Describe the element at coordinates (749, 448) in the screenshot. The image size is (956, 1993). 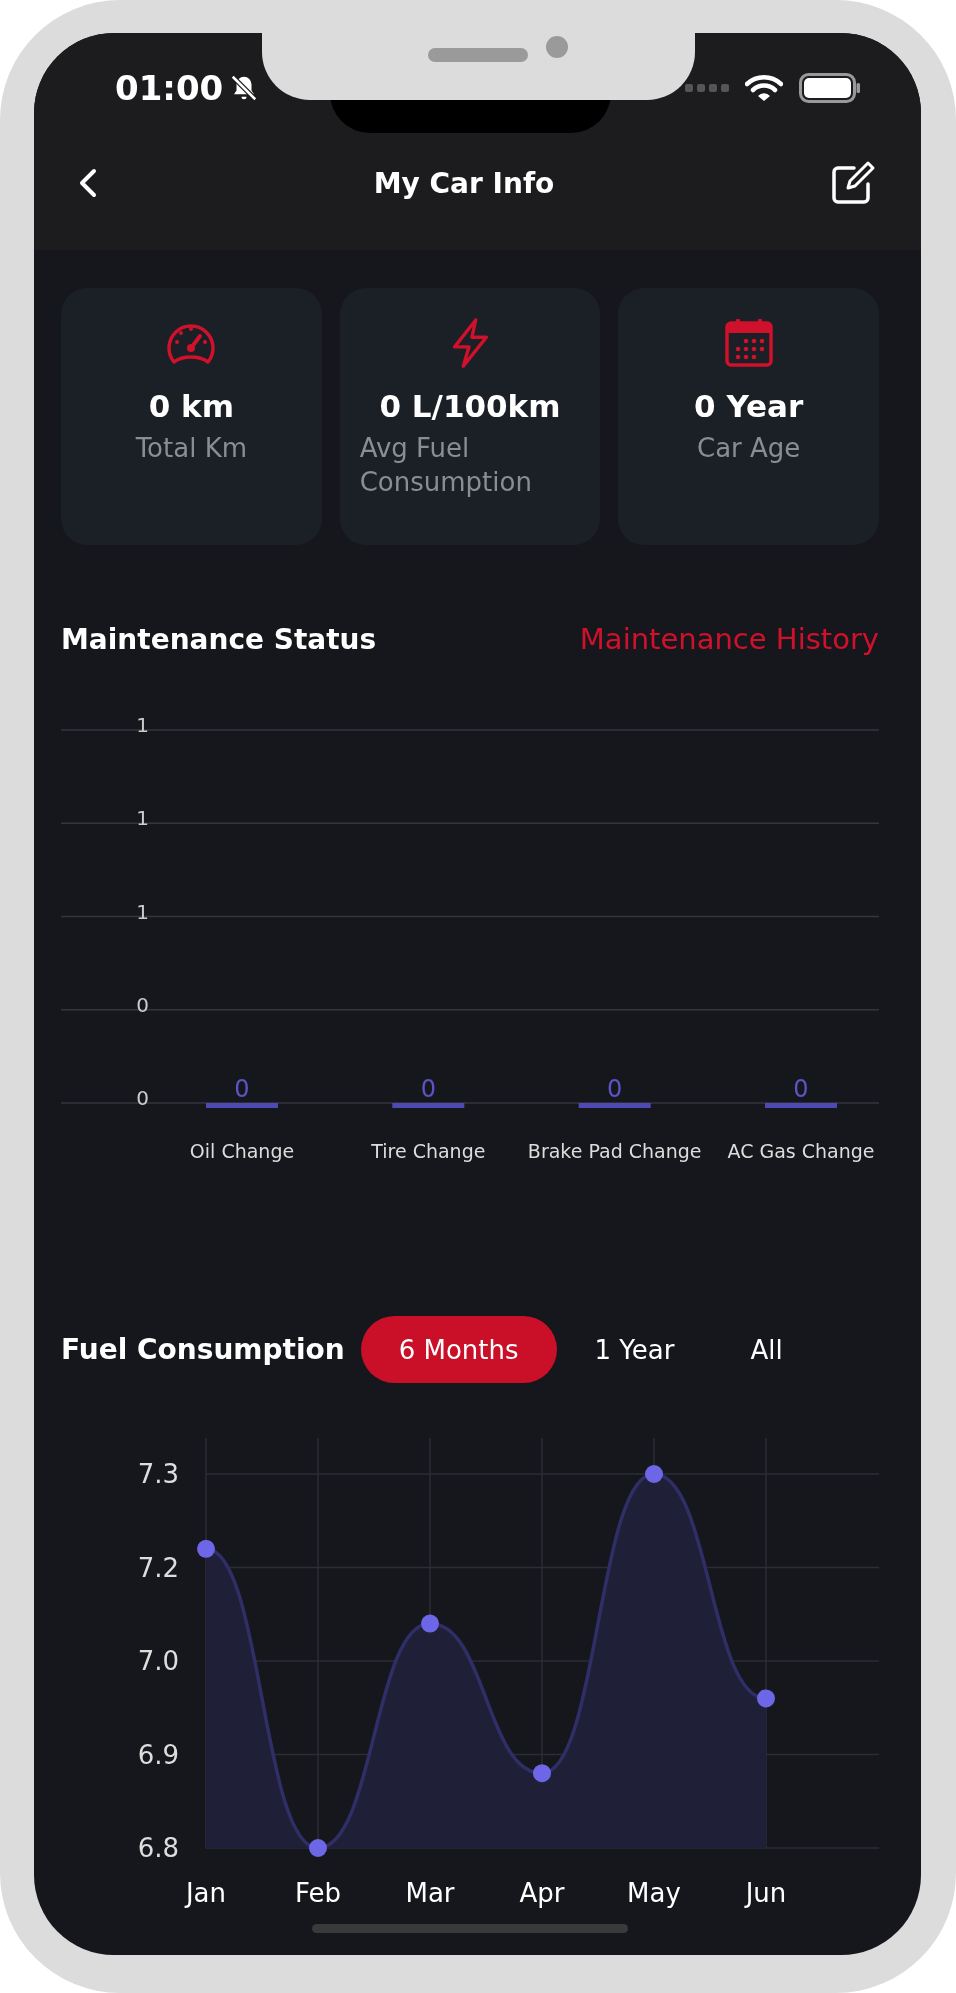
I see `stat-label: Car Age` at that location.